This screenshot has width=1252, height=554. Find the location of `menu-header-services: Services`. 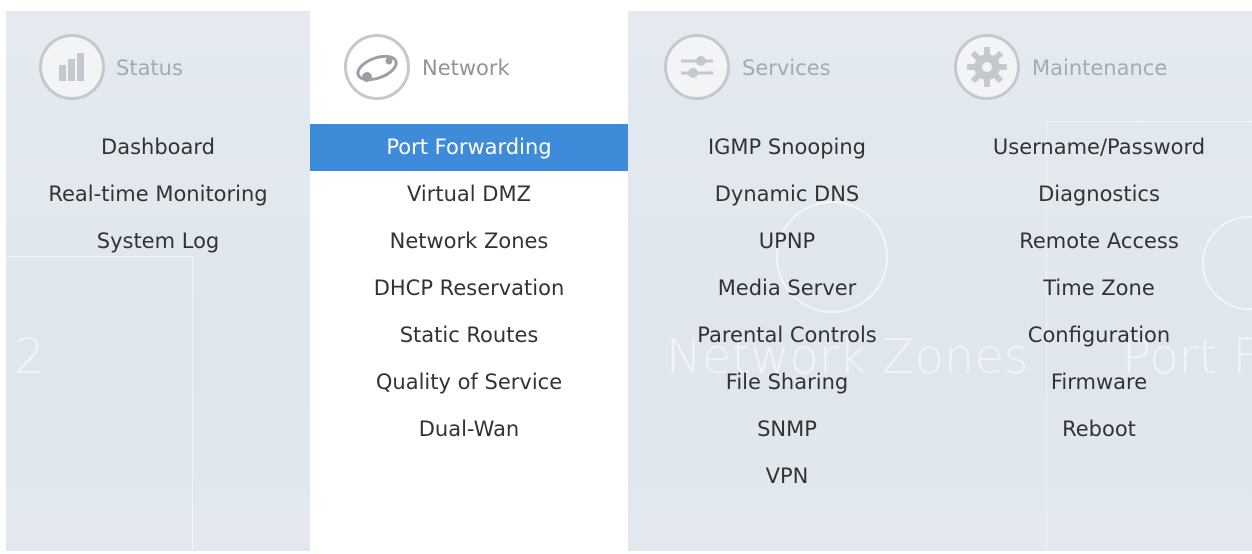

menu-header-services: Services is located at coordinates (787, 69).